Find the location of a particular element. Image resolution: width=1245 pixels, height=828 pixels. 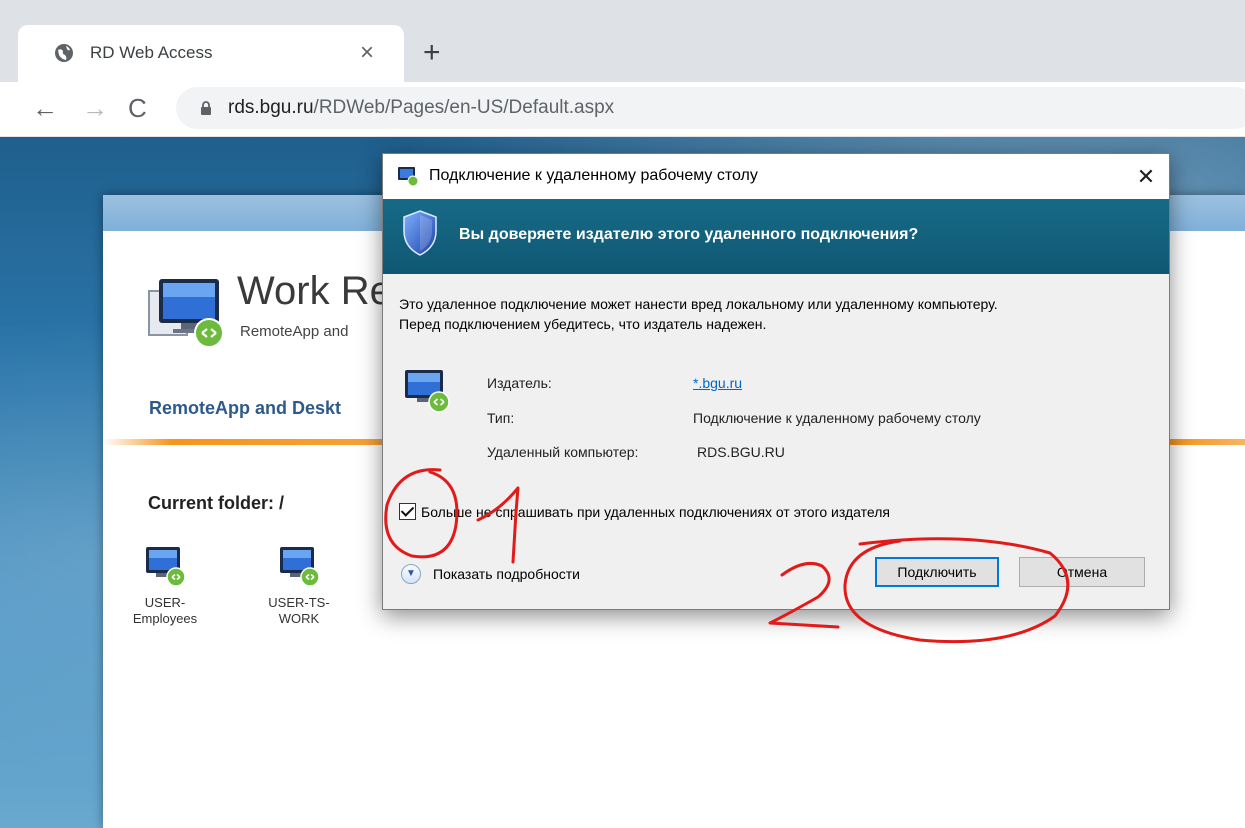

browser-tab: RD Web Access × is located at coordinates (211, 54).